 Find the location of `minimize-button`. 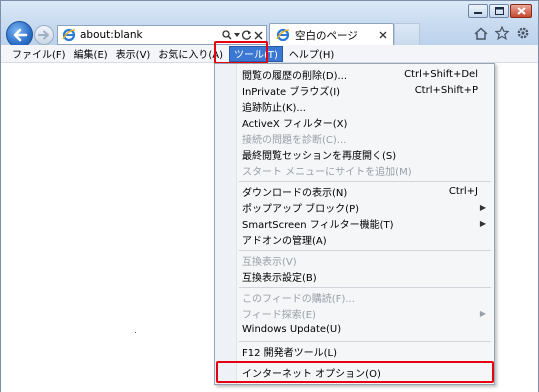

minimize-button is located at coordinates (478, 11).